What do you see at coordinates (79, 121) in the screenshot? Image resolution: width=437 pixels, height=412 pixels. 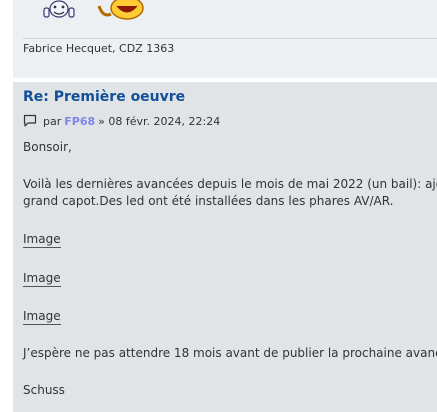 I see `author-link: FP68` at bounding box center [79, 121].